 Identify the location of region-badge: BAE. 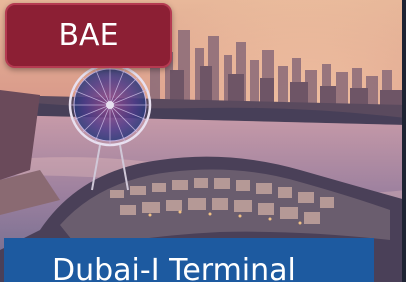
(88, 35).